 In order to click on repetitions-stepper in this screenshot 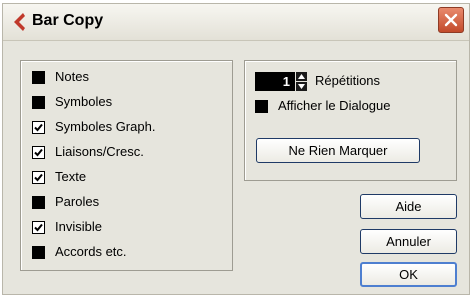, I will do `click(301, 81)`.